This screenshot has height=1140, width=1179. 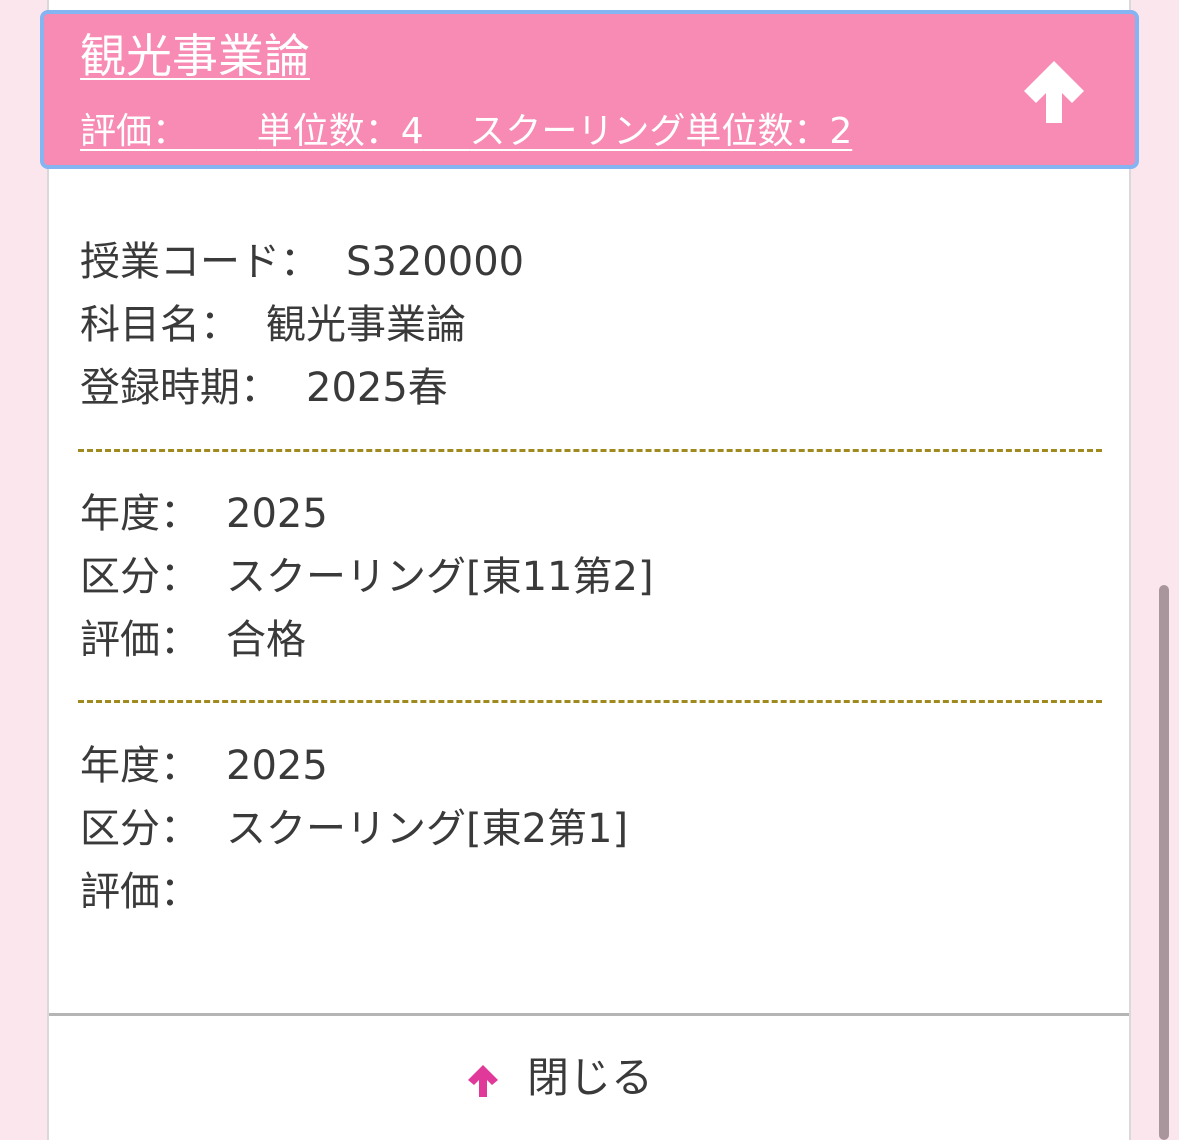 What do you see at coordinates (302, 388) in the screenshot?
I see `registration-period-row: 登録時期： 2025春` at bounding box center [302, 388].